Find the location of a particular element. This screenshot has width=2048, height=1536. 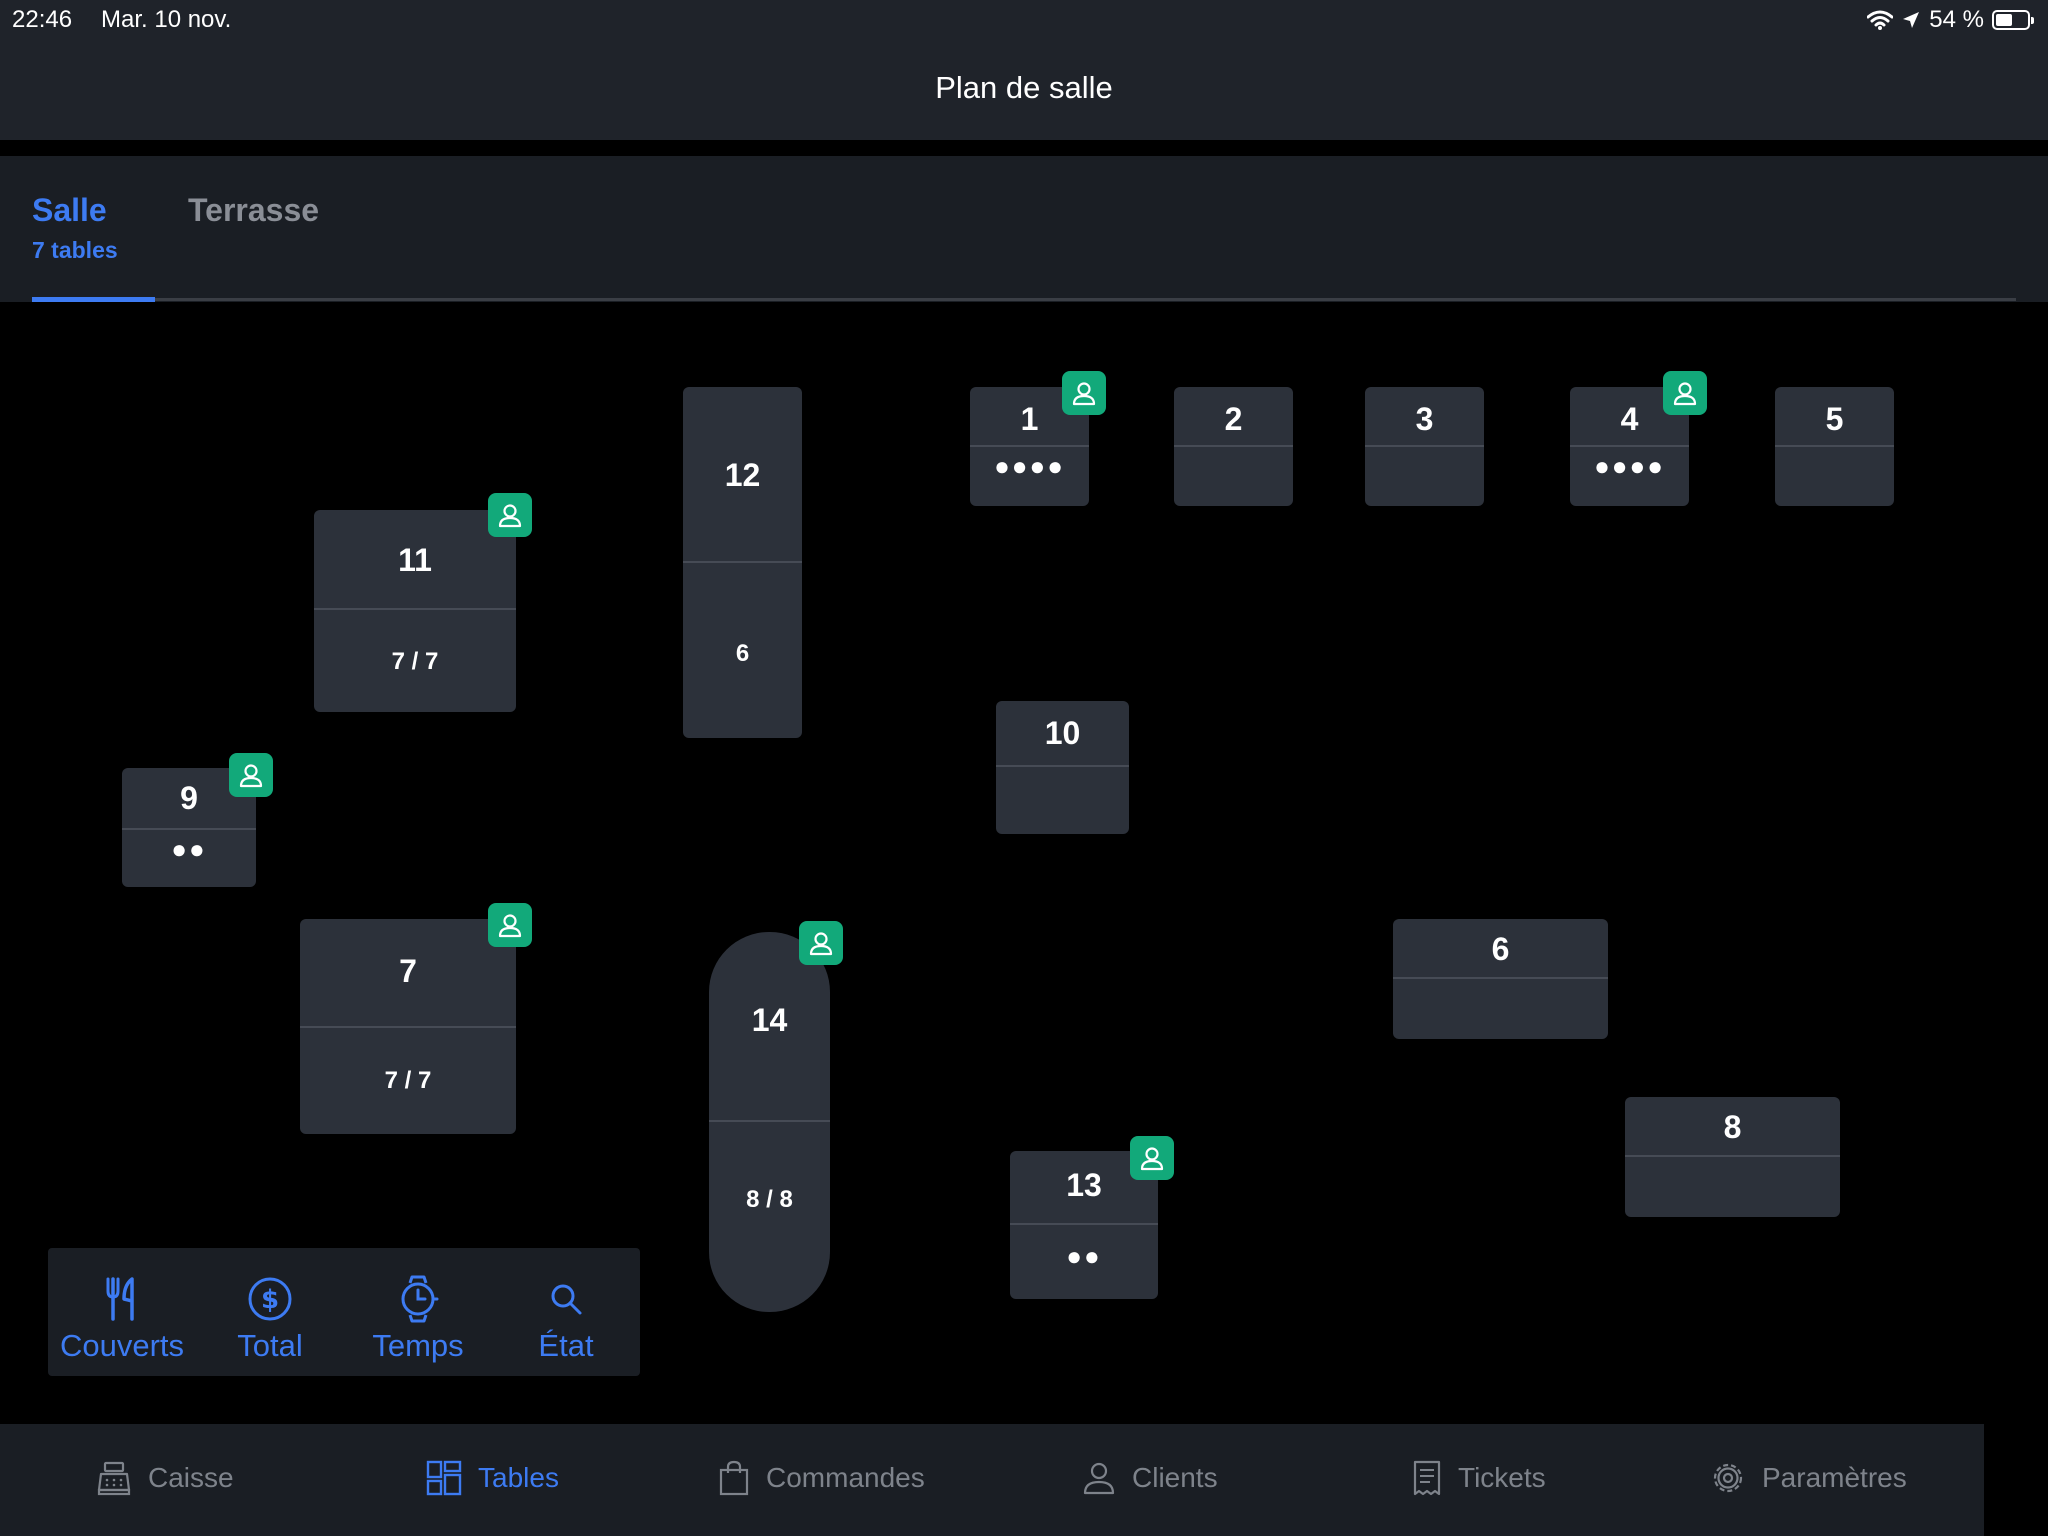

battery-icon is located at coordinates (2013, 20).